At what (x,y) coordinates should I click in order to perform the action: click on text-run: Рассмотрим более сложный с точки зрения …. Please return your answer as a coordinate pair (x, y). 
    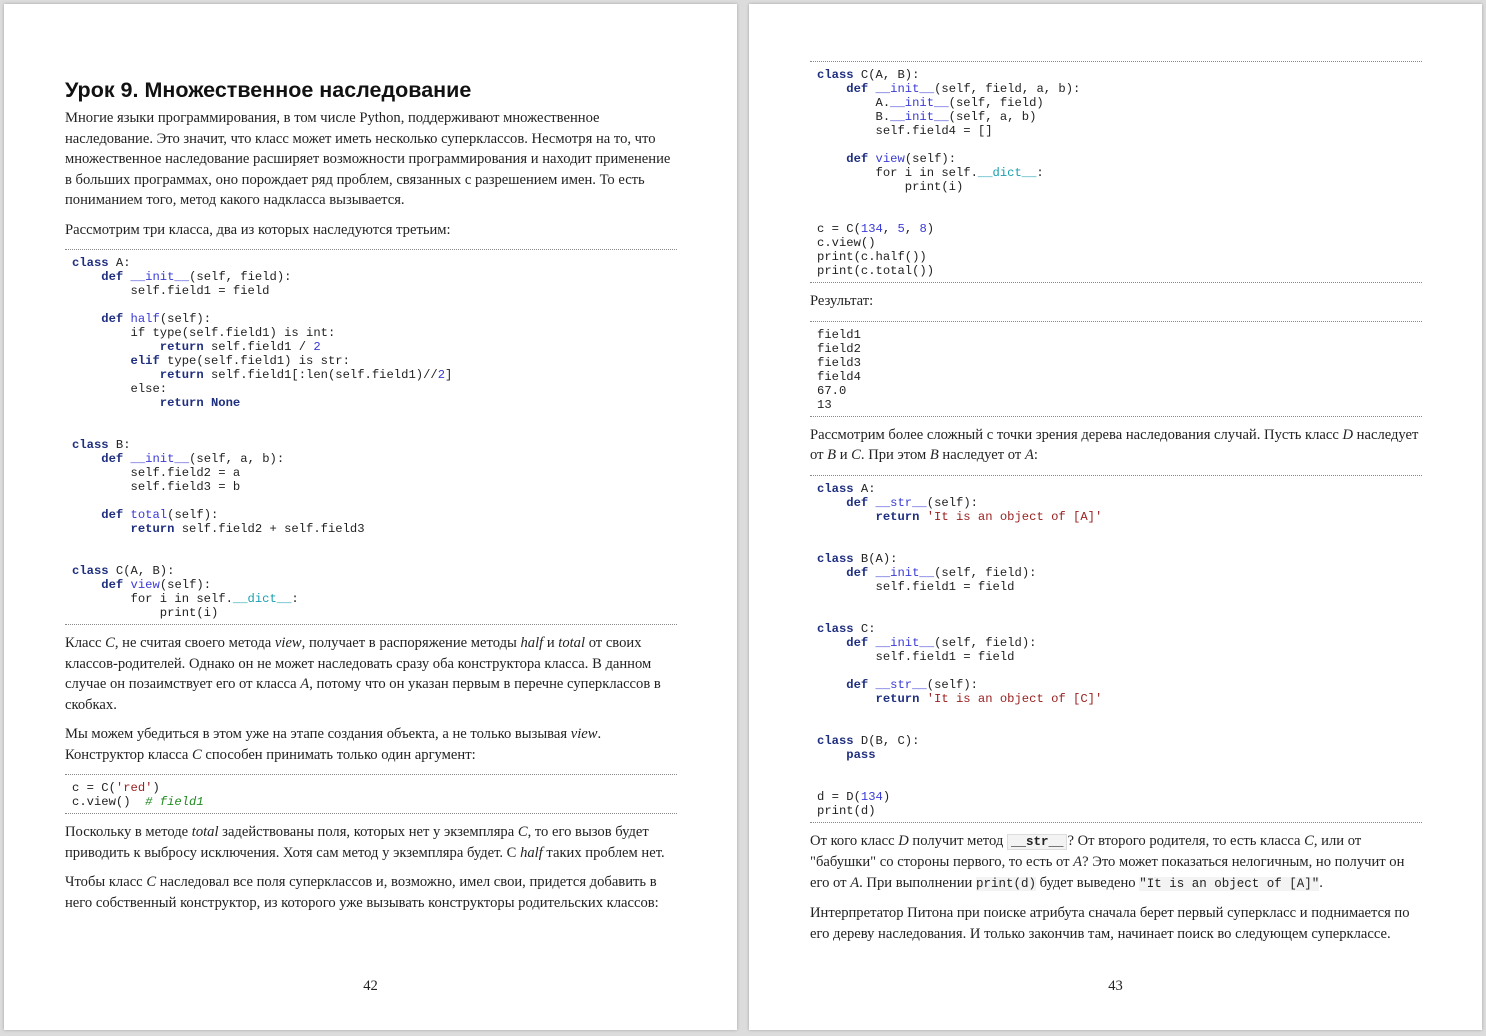
    Looking at the image, I should click on (1076, 434).